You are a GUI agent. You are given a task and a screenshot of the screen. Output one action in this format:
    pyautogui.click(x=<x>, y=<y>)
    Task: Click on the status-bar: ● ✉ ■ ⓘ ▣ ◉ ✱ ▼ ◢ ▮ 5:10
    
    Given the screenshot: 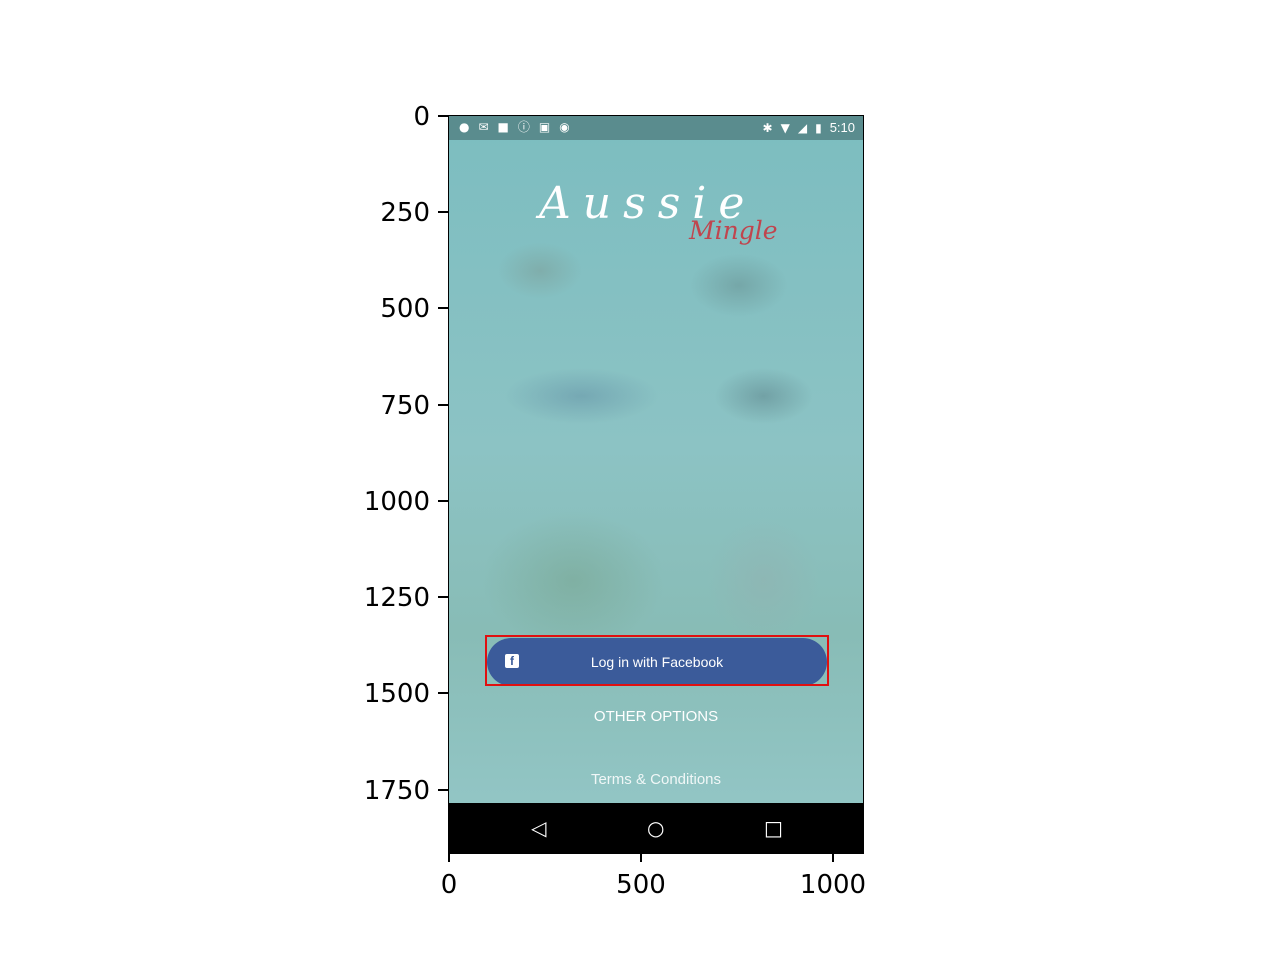 What is the action you would take?
    pyautogui.click(x=656, y=128)
    